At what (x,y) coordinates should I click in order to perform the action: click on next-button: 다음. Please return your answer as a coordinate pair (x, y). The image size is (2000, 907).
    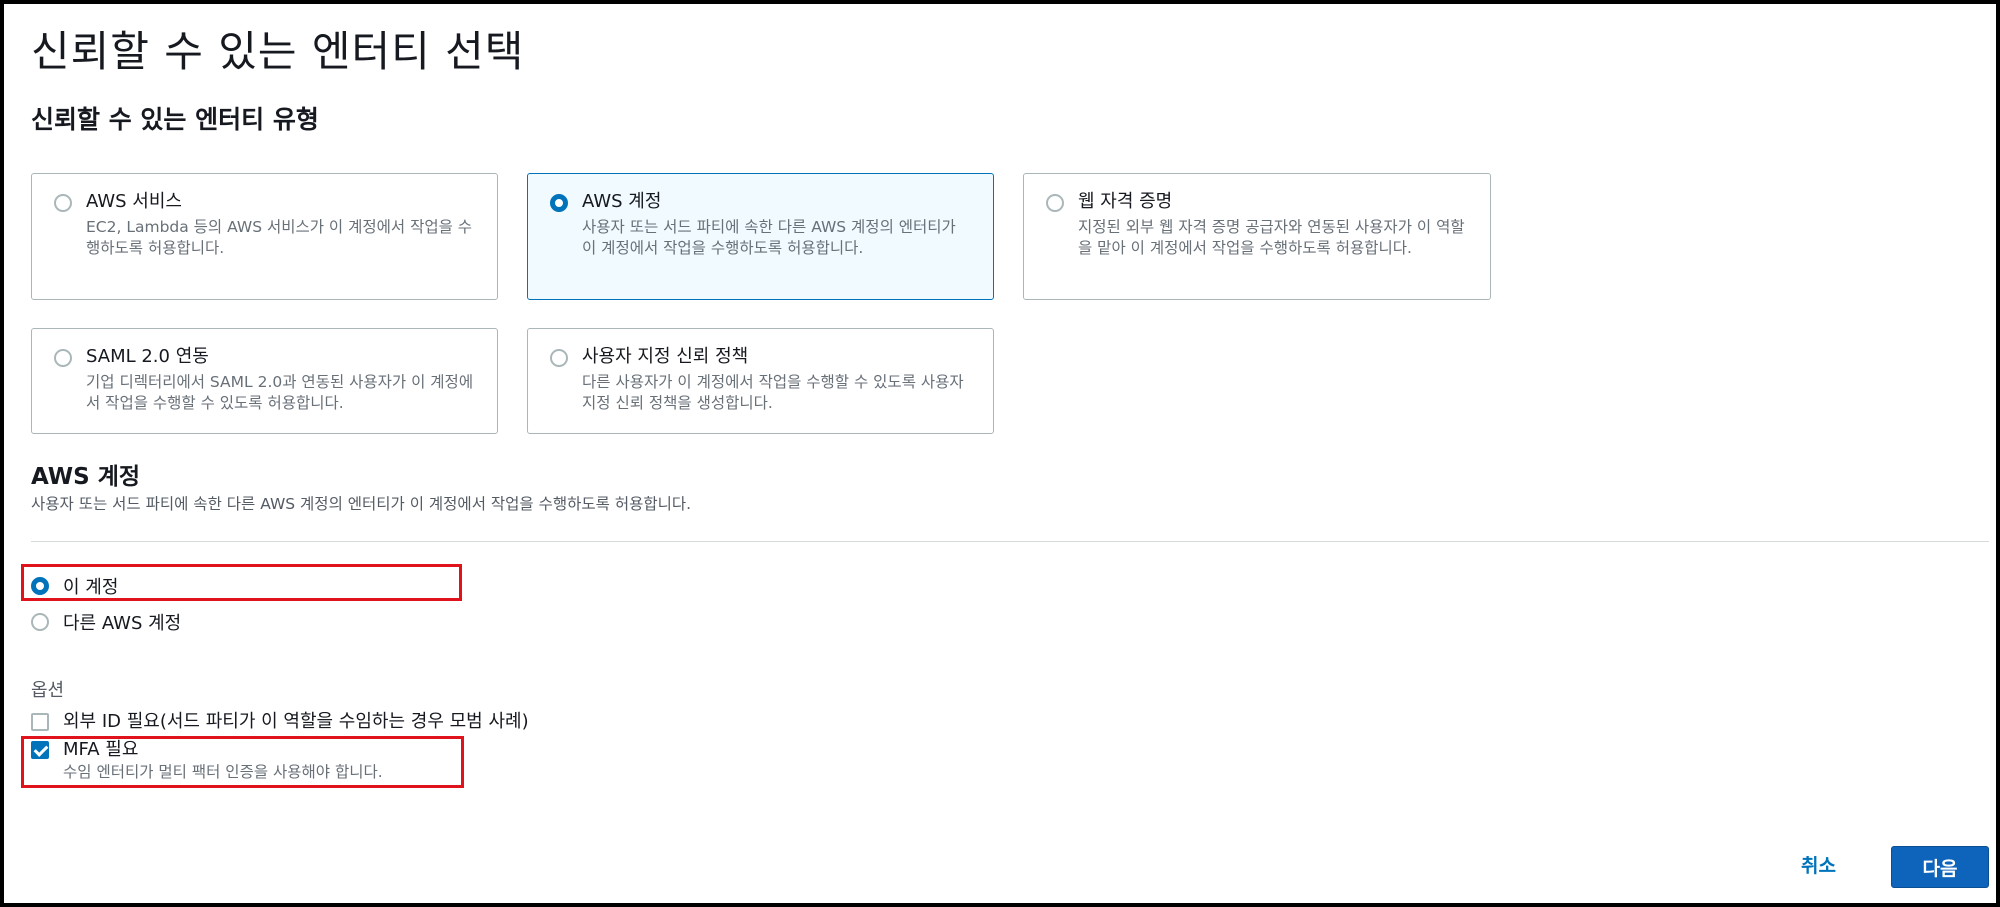
    Looking at the image, I should click on (1940, 867).